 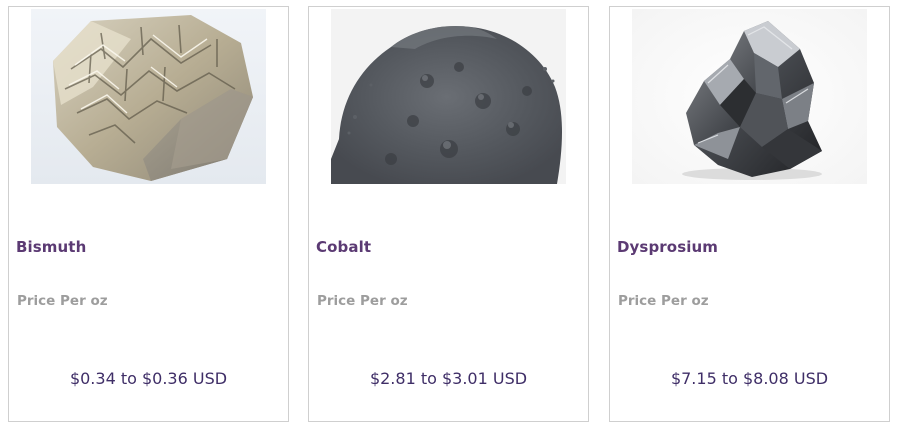 I want to click on product-name: Bismuth, so click(x=51, y=247).